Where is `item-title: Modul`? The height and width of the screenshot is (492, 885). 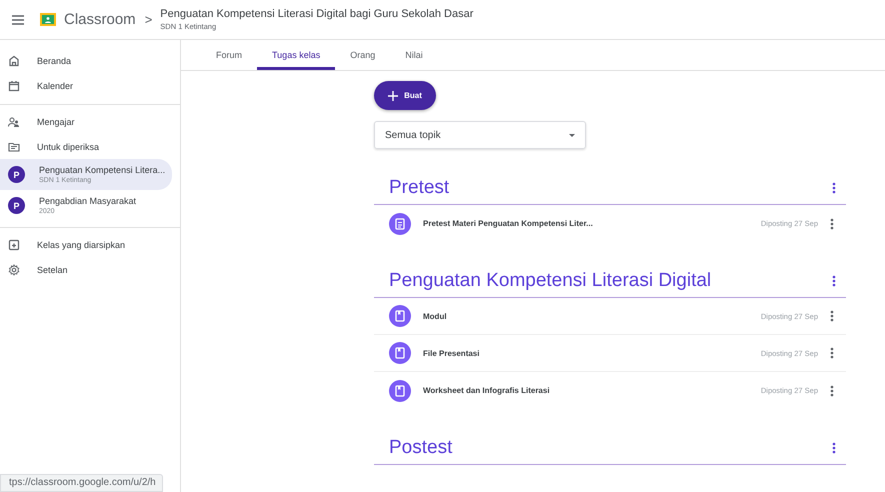 item-title: Modul is located at coordinates (435, 316).